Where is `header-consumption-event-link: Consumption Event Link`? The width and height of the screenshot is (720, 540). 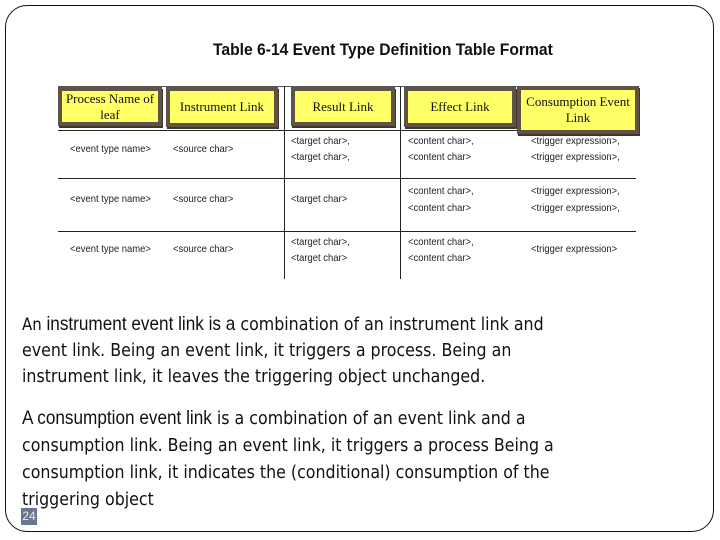
header-consumption-event-link: Consumption Event Link is located at coordinates (578, 110).